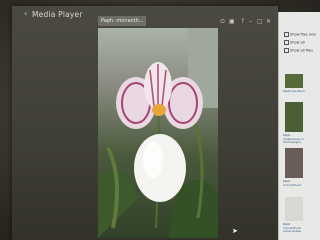 This screenshot has height=240, width=320. I want to click on info-icon: ⊙, so click(222, 21).